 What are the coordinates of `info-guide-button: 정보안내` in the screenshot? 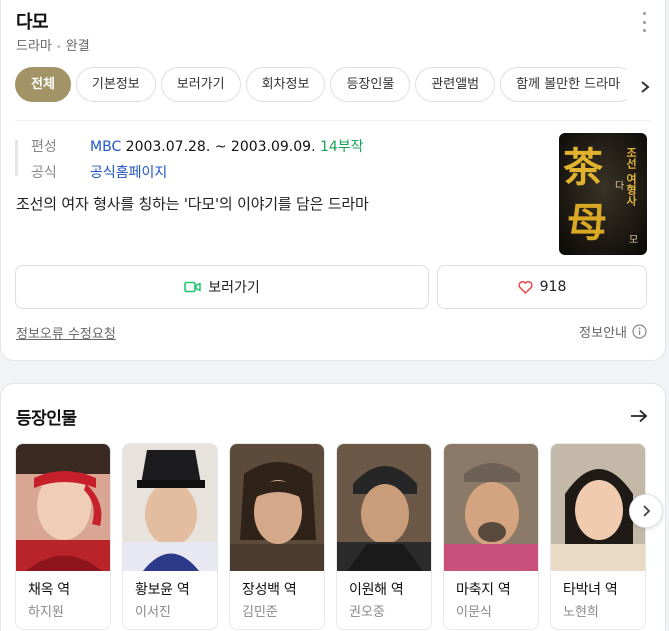 It's located at (613, 331).